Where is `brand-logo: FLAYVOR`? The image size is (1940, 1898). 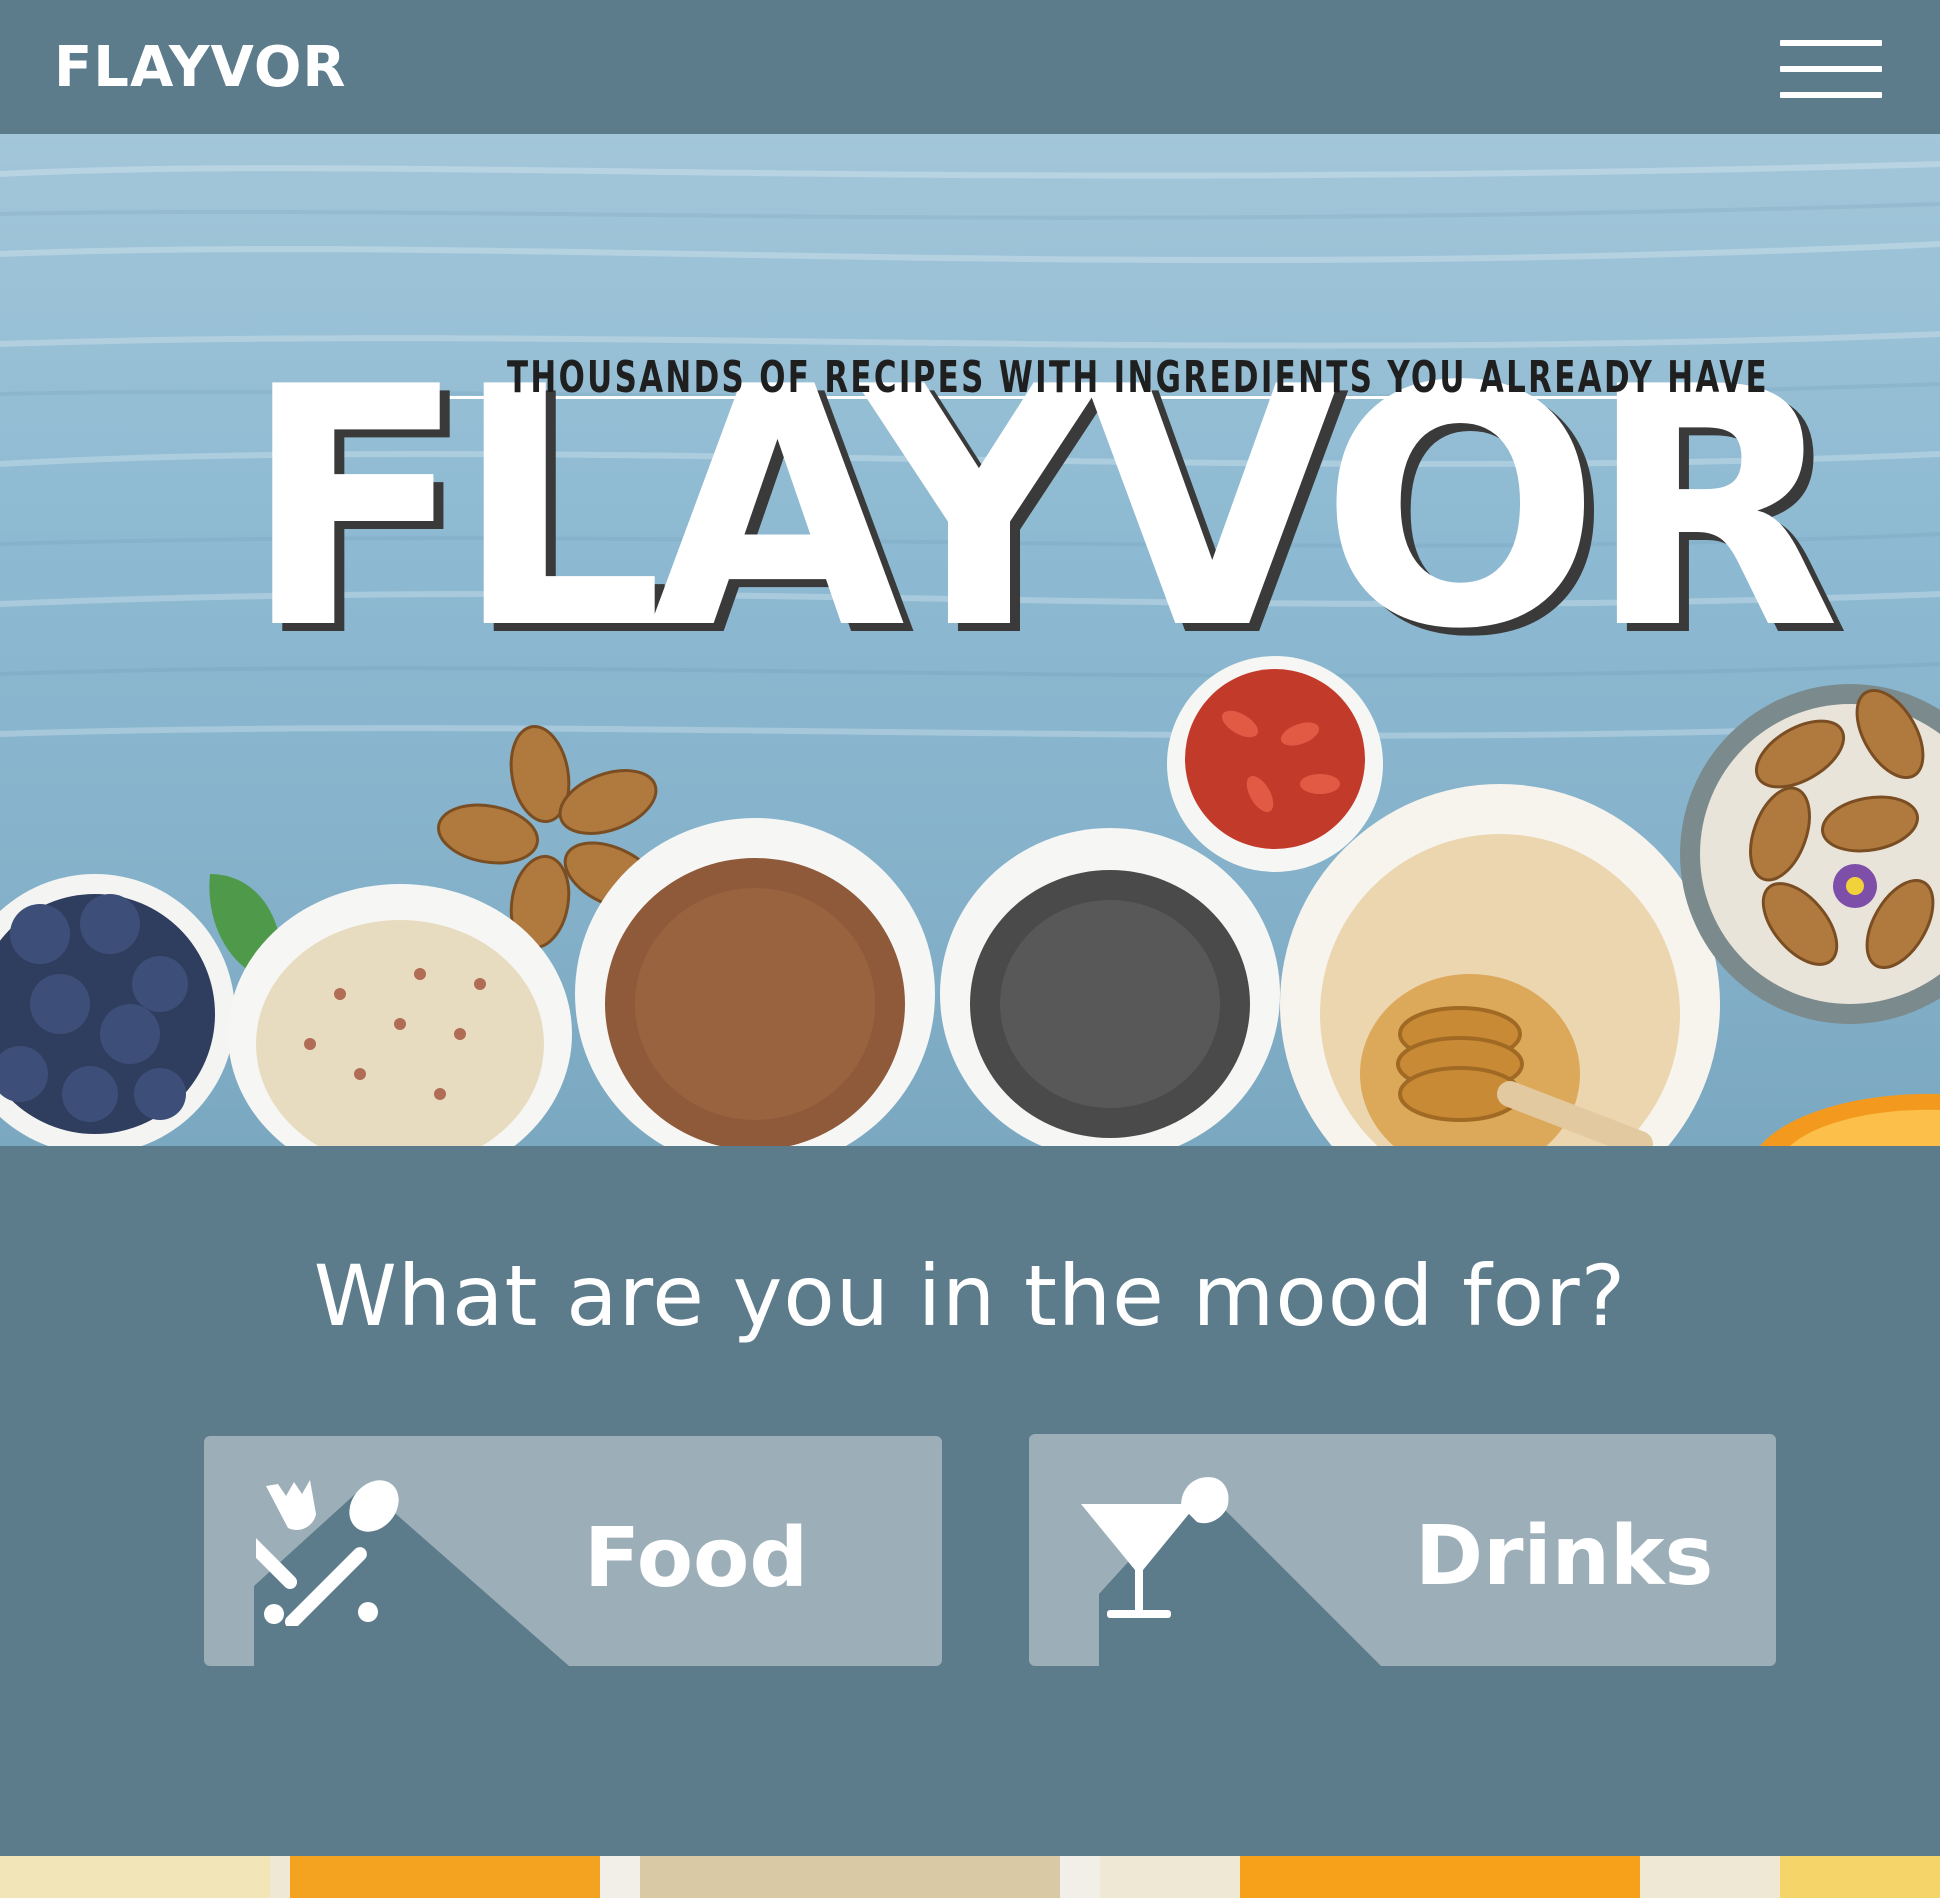
brand-logo: FLAYVOR is located at coordinates (200, 68).